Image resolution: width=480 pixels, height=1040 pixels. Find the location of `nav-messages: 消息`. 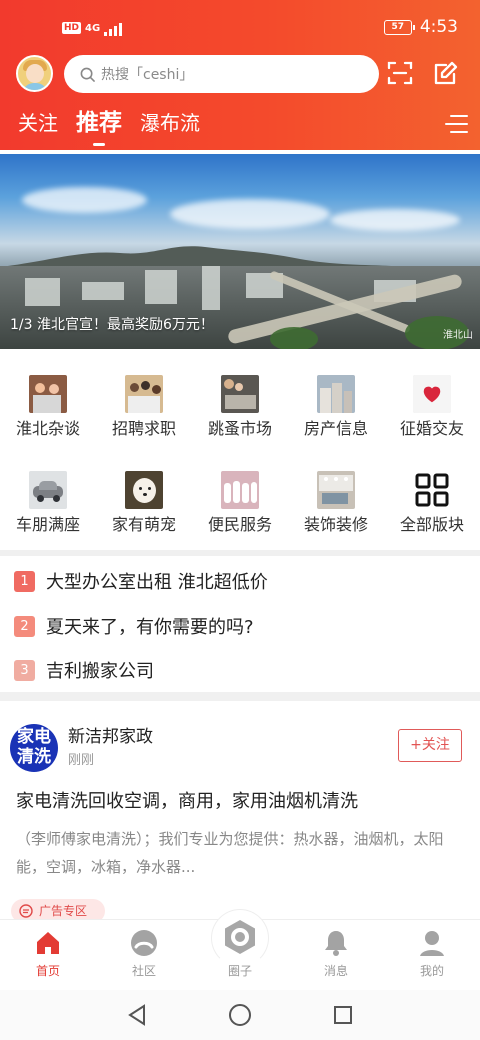

nav-messages: 消息 is located at coordinates (336, 955).